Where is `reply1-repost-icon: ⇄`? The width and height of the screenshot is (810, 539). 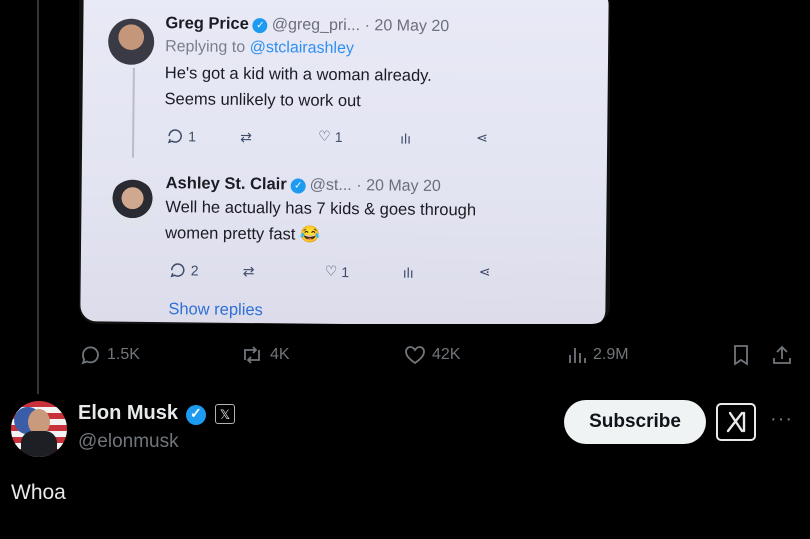 reply1-repost-icon: ⇄ is located at coordinates (246, 137).